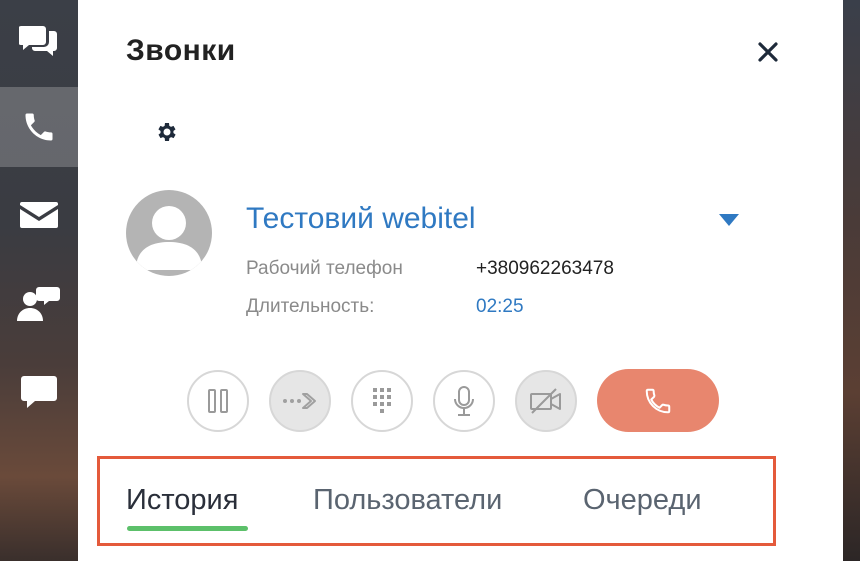 This screenshot has height=561, width=860. I want to click on phone-hangup-icon, so click(658, 400).